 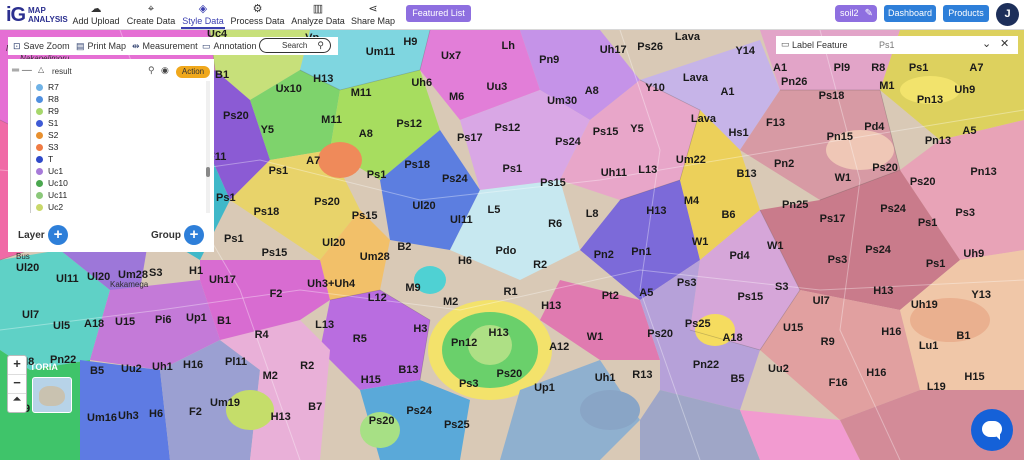 What do you see at coordinates (318, 16) in the screenshot?
I see `nav-analyze-data: ▥ Analyze Data` at bounding box center [318, 16].